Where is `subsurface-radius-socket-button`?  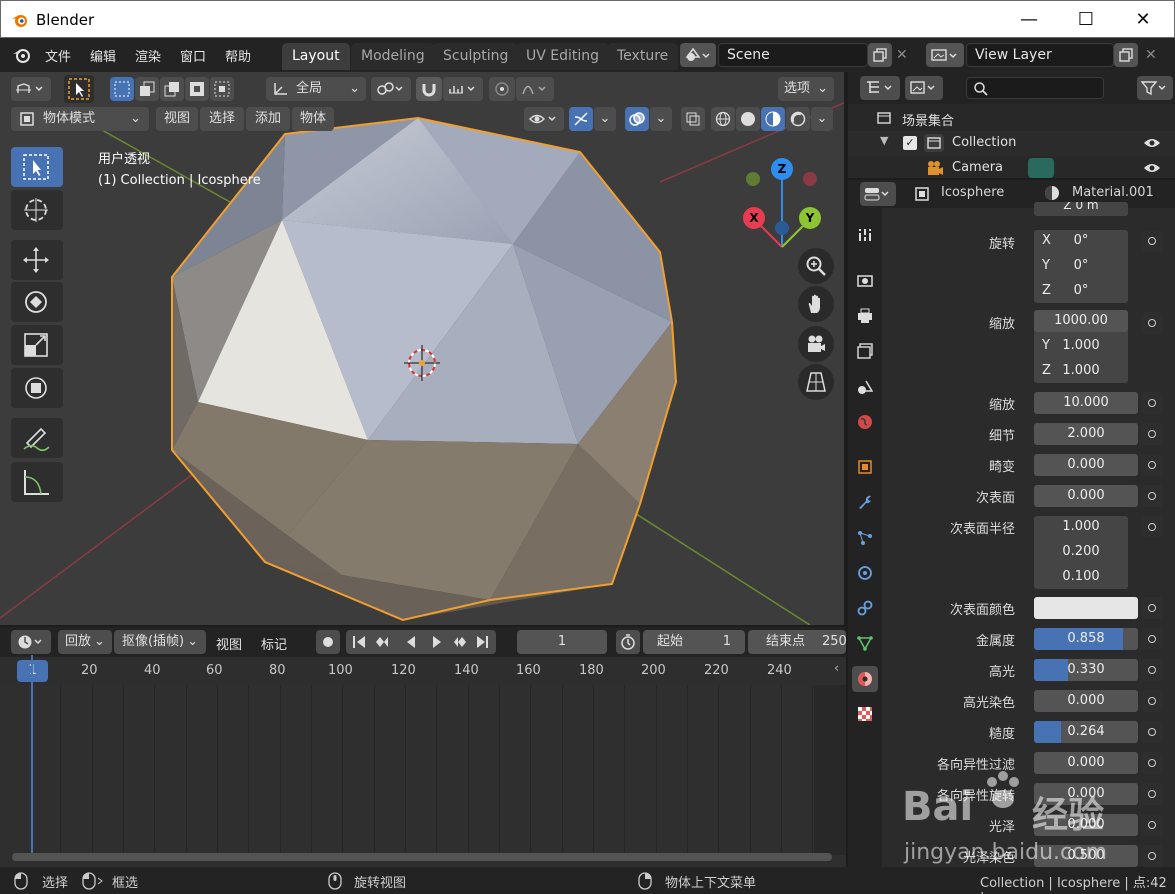 subsurface-radius-socket-button is located at coordinates (1152, 527).